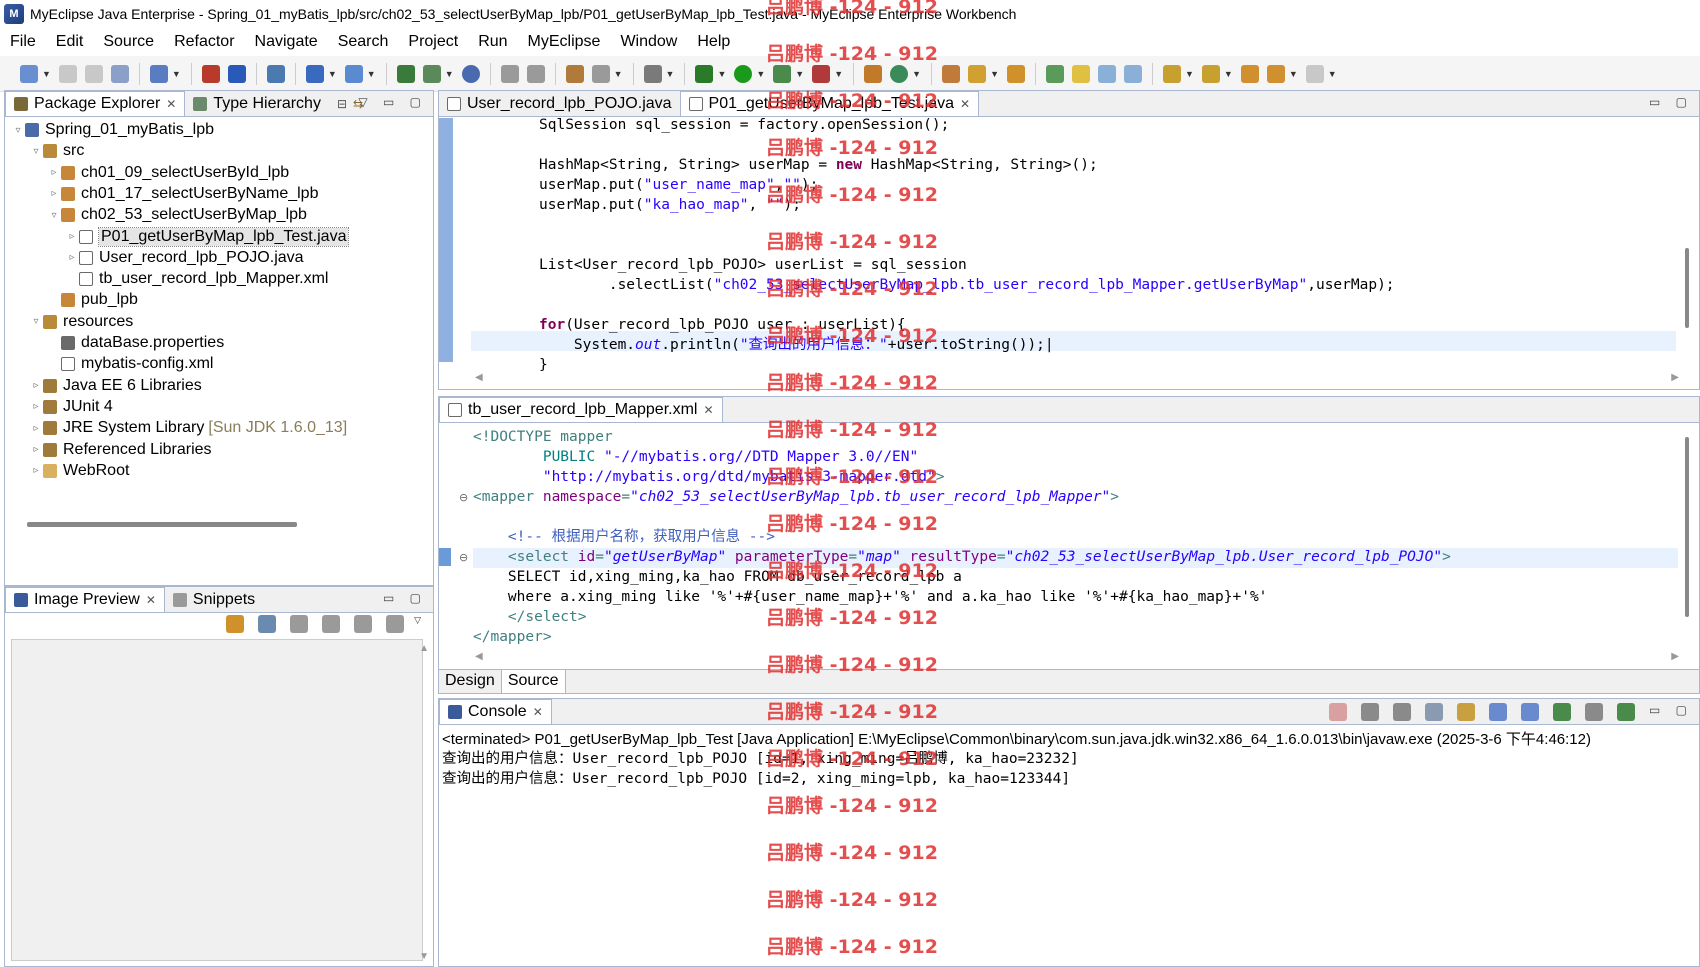 The height and width of the screenshot is (967, 1700). What do you see at coordinates (314, 73) in the screenshot?
I see `web-icon` at bounding box center [314, 73].